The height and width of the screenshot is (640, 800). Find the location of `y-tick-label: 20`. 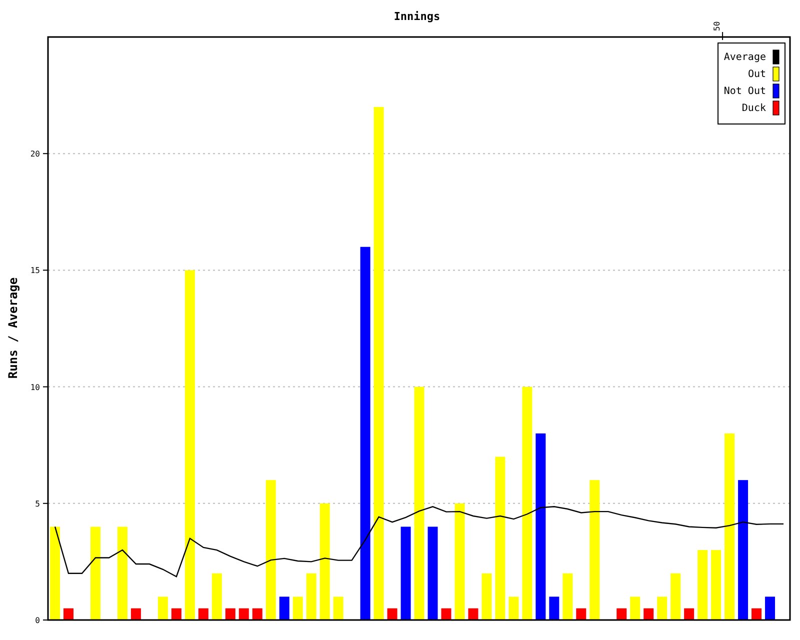

y-tick-label: 20 is located at coordinates (35, 154).